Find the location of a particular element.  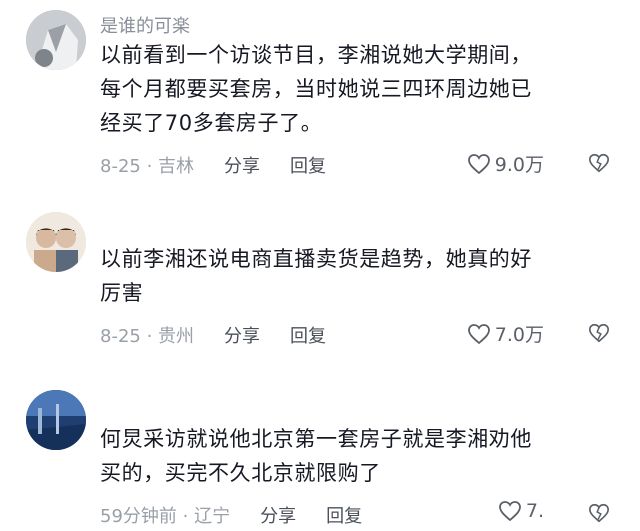

like-button: 7.0万 is located at coordinates (505, 333).